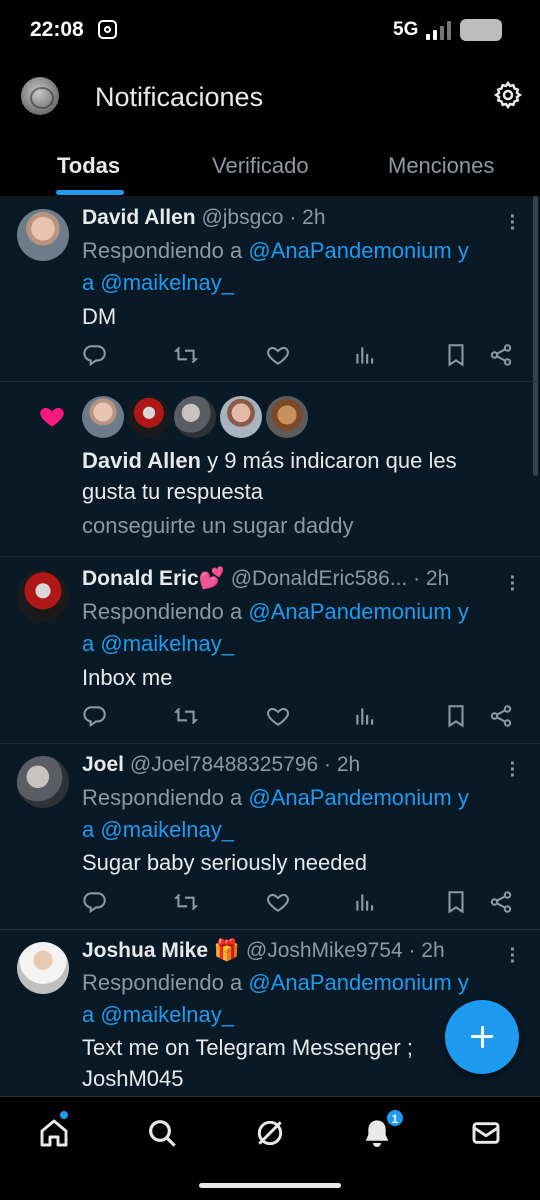 The width and height of the screenshot is (540, 1200). What do you see at coordinates (406, 29) in the screenshot?
I see `network-type: 5G` at bounding box center [406, 29].